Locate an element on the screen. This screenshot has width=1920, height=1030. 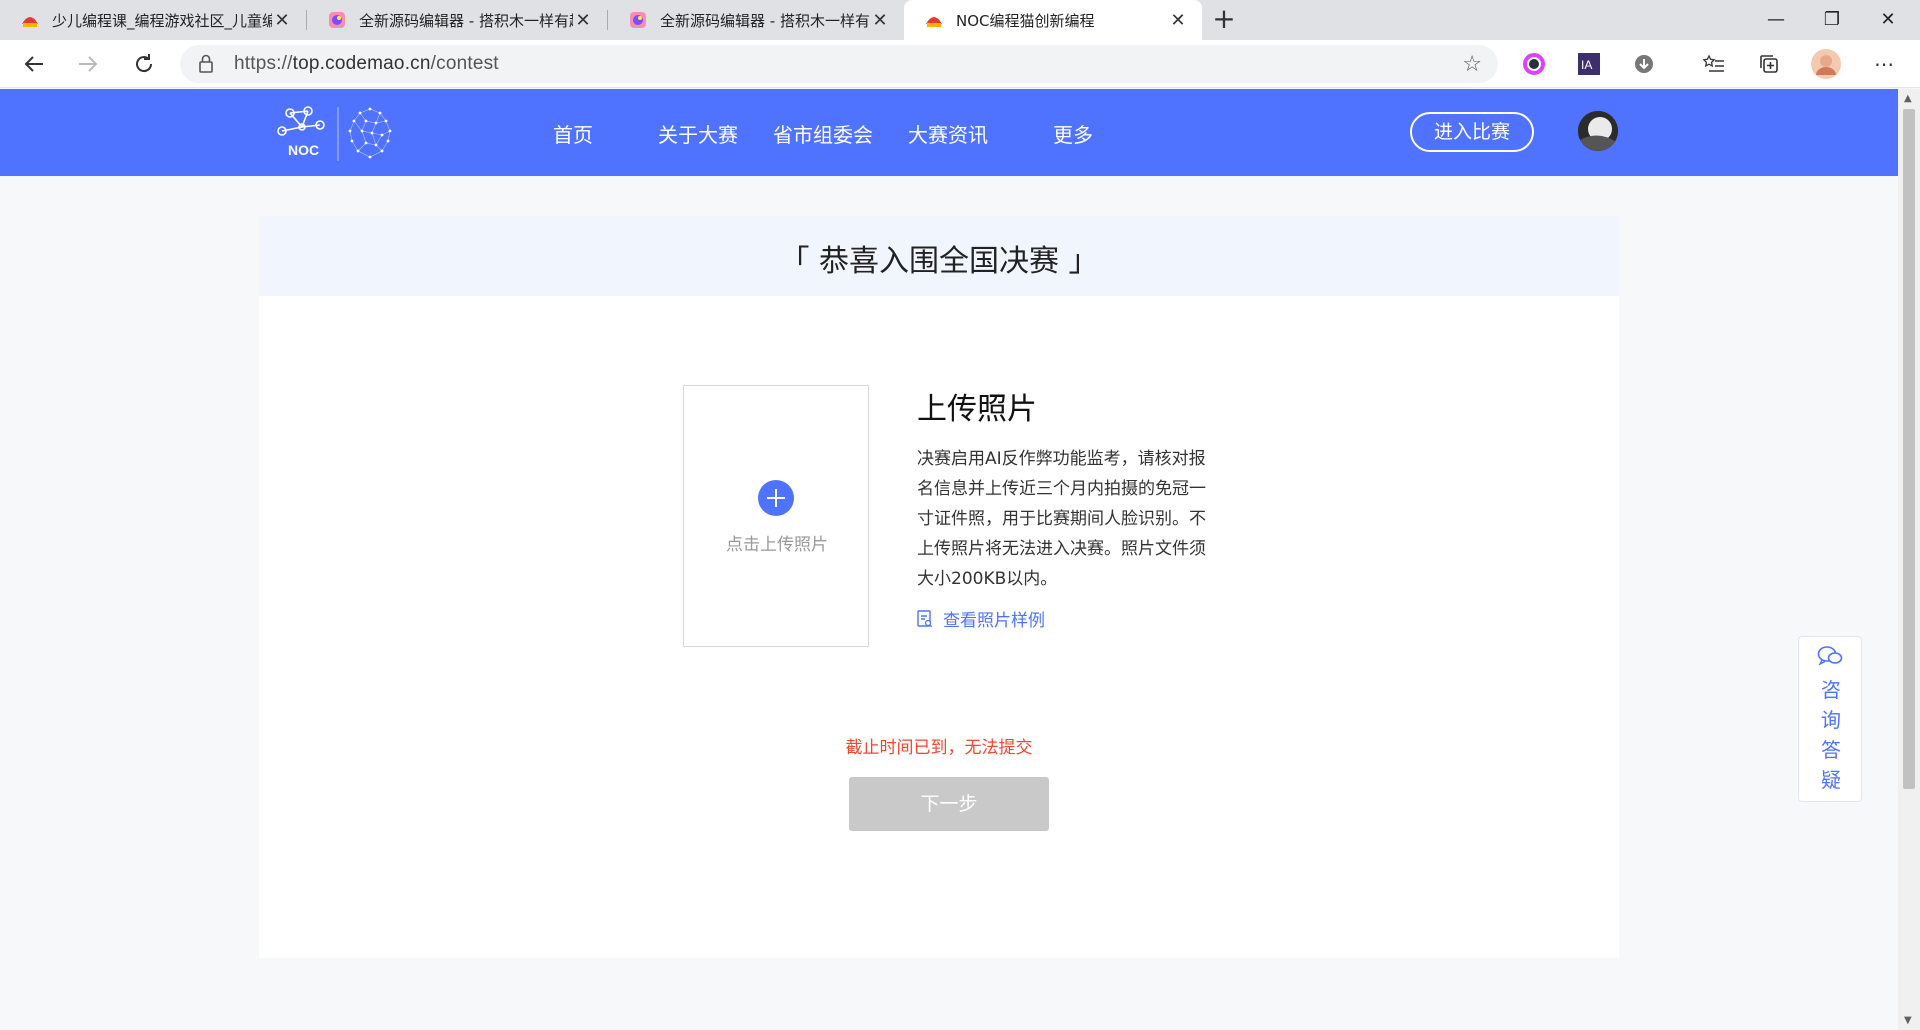
address-bar: https://top.codemao.cn/contest ☆ is located at coordinates (839, 64).